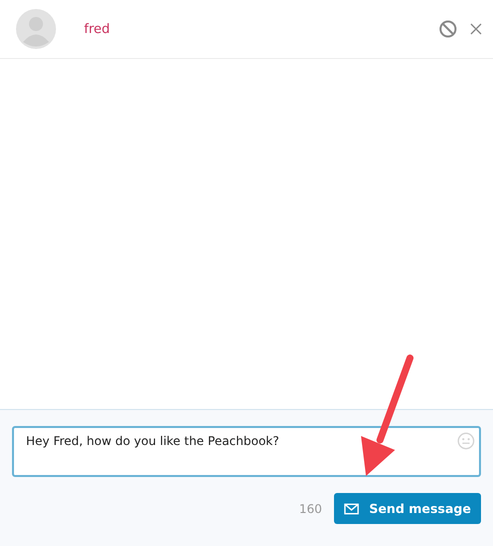 This screenshot has width=493, height=546. I want to click on contact-name: fred, so click(97, 29).